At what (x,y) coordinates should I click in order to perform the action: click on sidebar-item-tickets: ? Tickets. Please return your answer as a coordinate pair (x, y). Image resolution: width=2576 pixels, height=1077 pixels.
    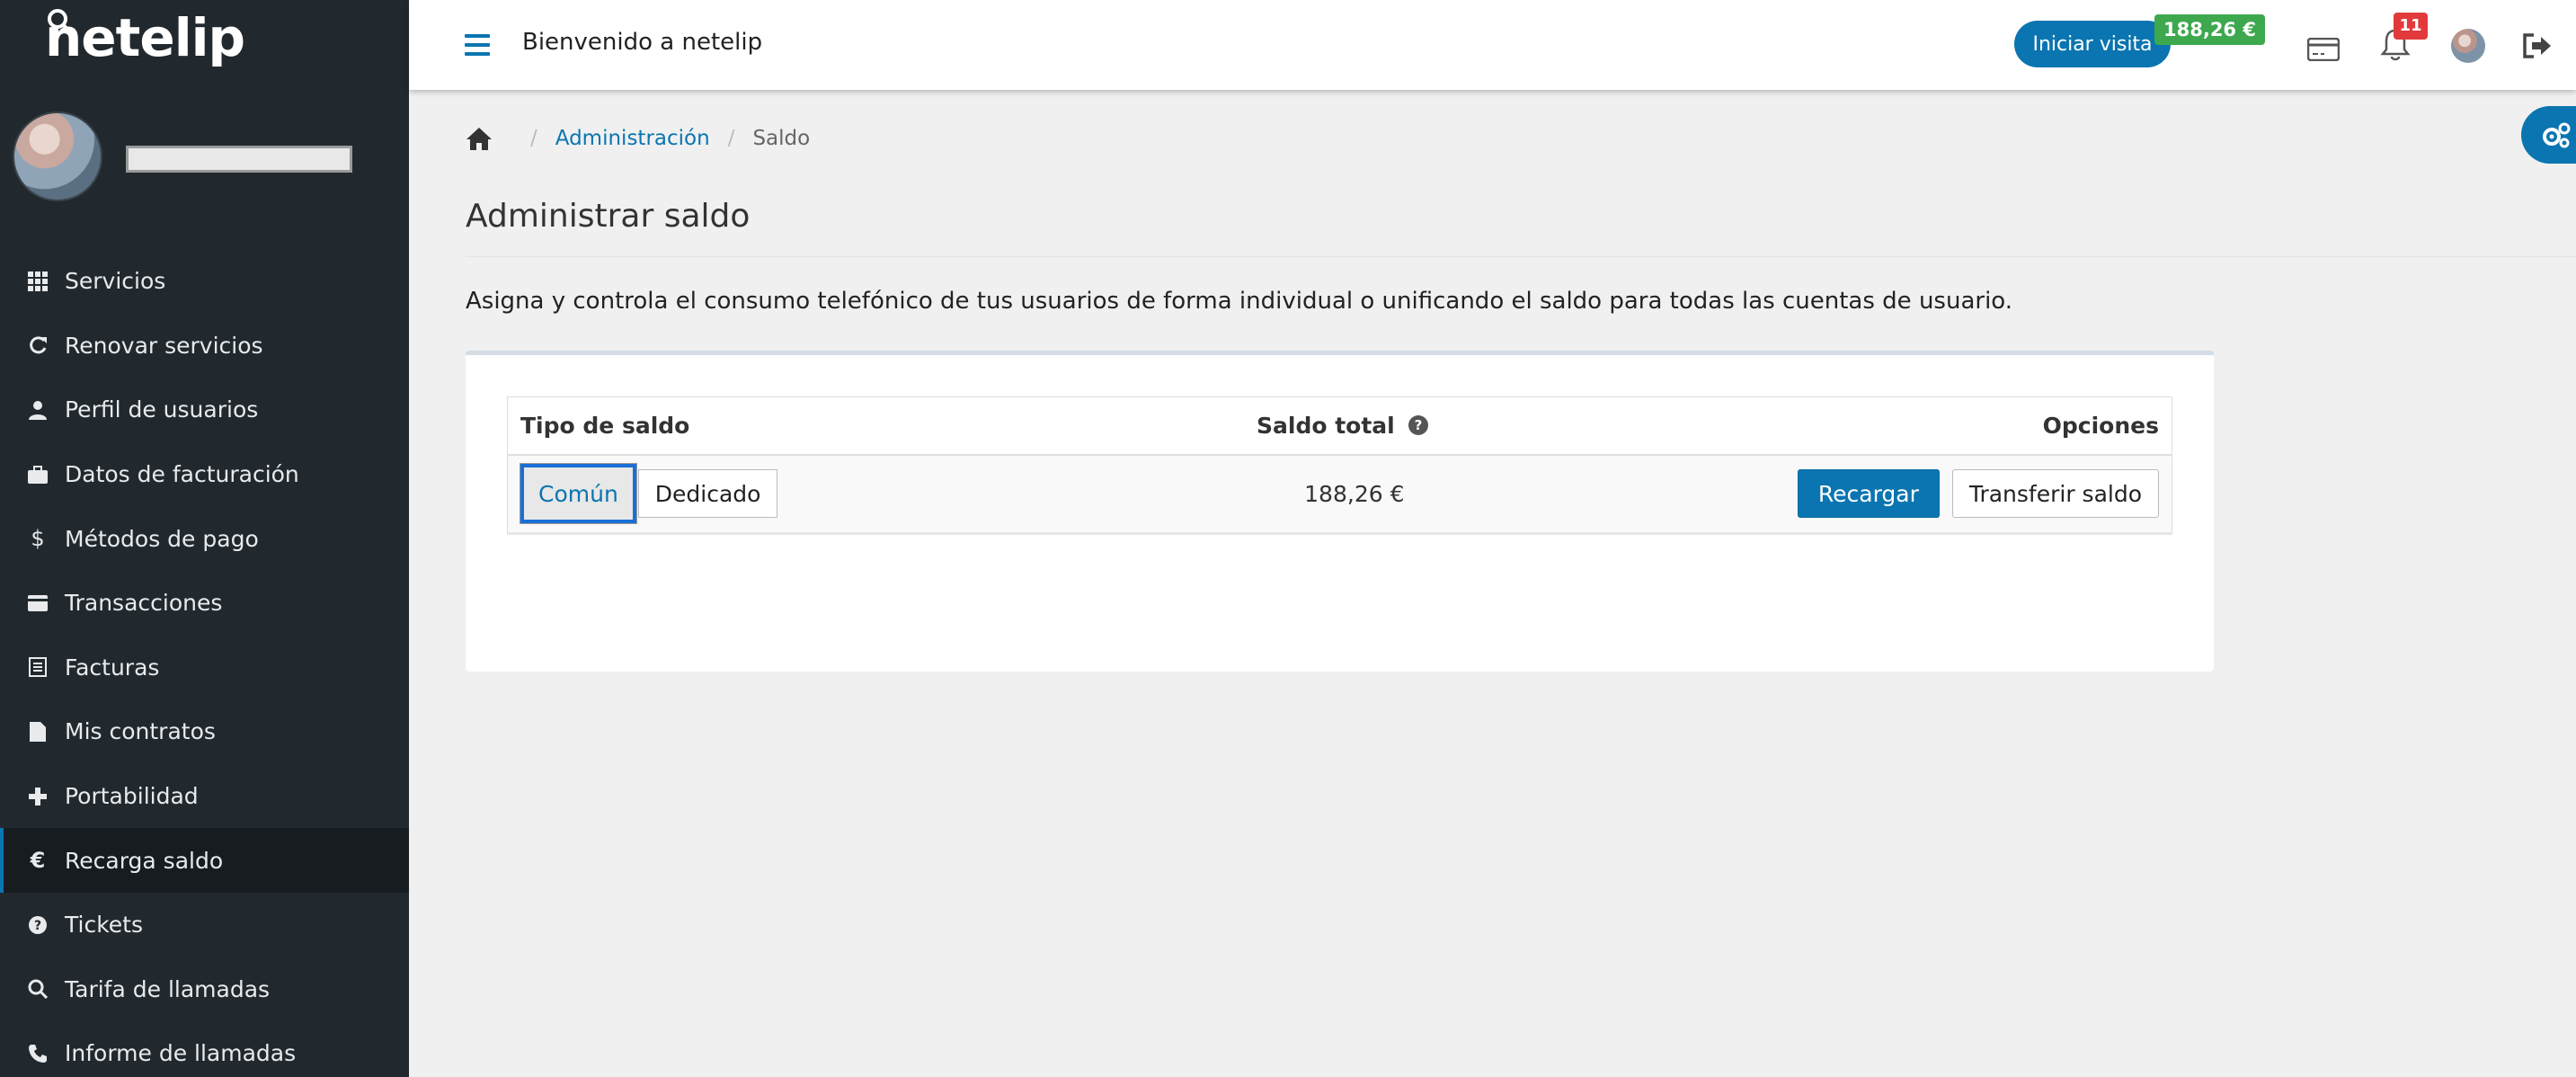
    Looking at the image, I should click on (204, 925).